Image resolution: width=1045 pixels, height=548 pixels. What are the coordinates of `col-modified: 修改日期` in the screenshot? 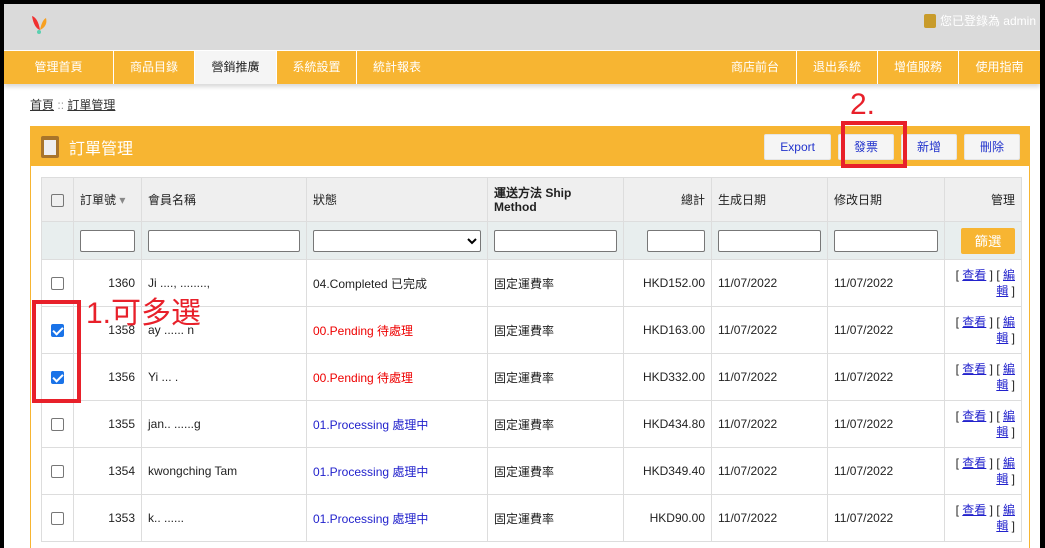 It's located at (886, 199).